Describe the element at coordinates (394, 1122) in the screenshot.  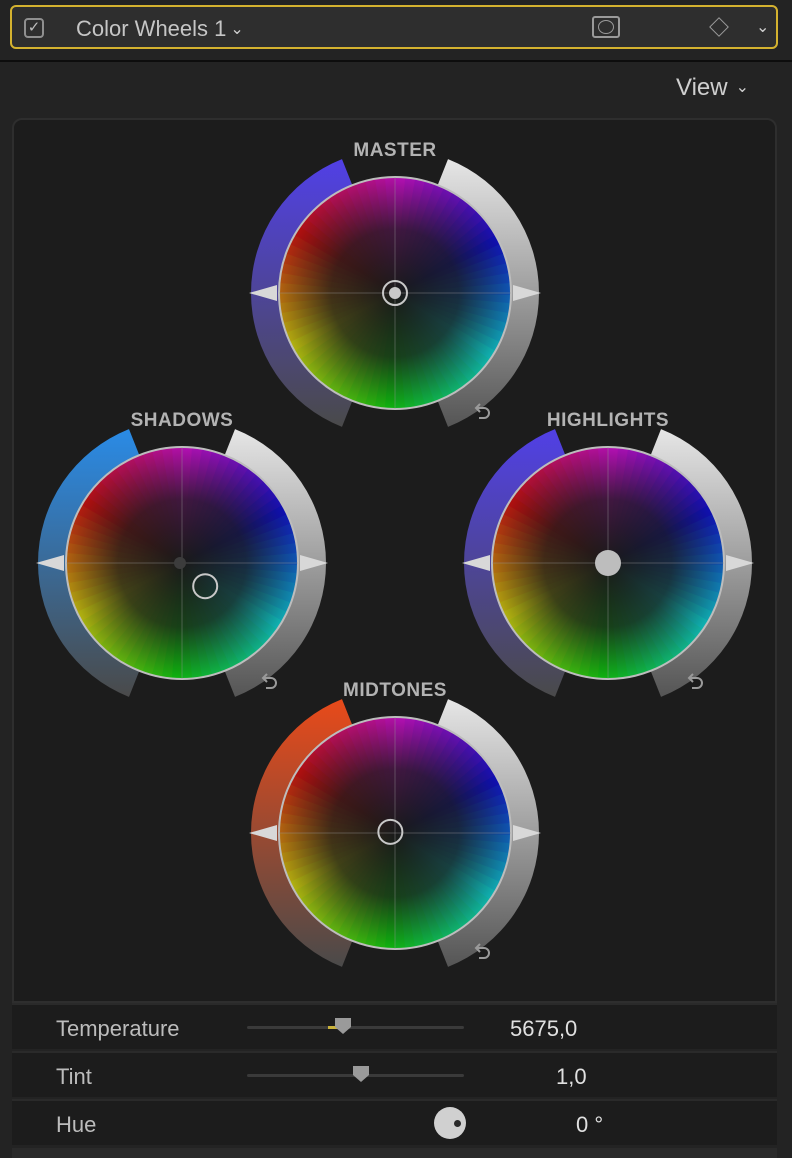
I see `hue-row: Hue 0 °` at that location.